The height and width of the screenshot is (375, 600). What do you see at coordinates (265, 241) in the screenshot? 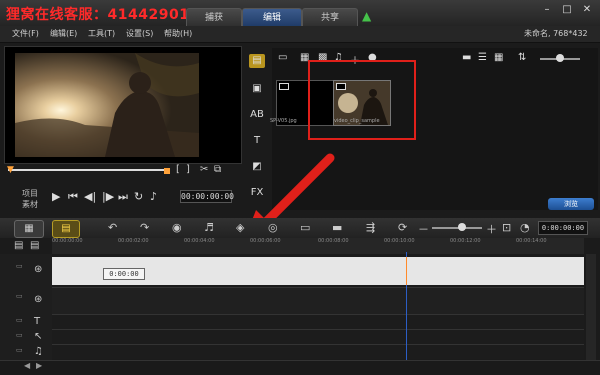
I see `ruler-label: 00:00:06:00` at bounding box center [265, 241].